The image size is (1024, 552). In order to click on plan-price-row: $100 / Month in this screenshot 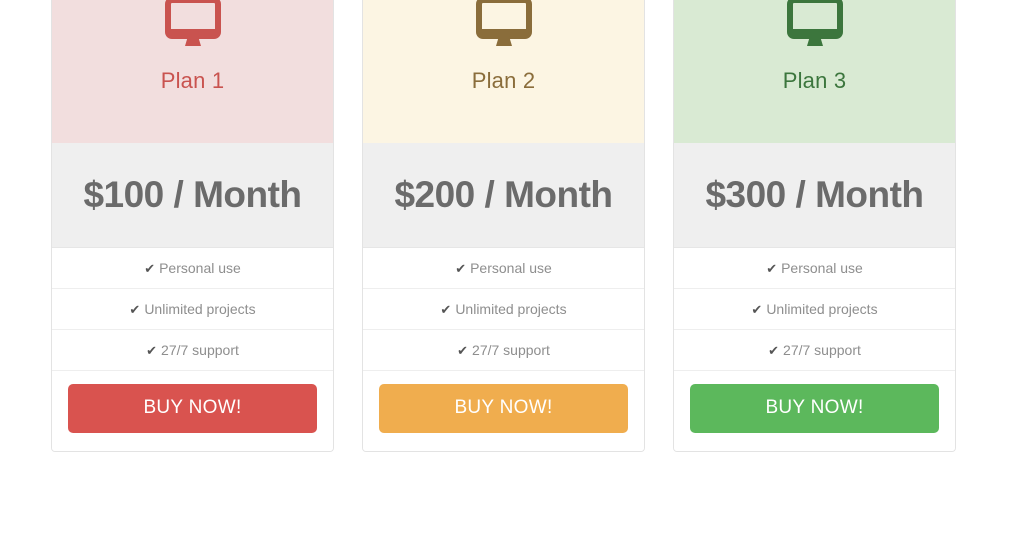, I will do `click(192, 195)`.